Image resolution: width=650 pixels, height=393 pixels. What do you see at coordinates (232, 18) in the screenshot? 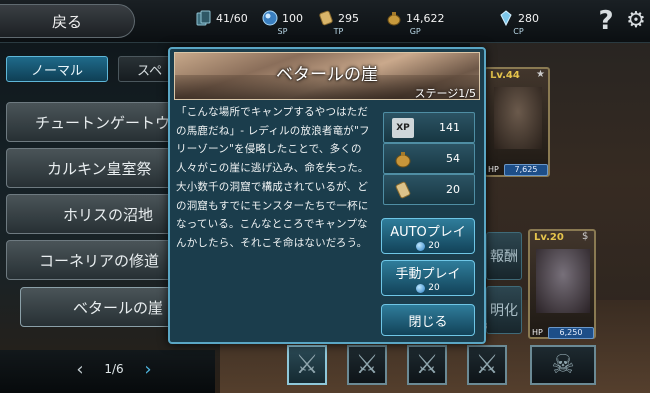
I see `resource-cards-value: 41/60` at bounding box center [232, 18].